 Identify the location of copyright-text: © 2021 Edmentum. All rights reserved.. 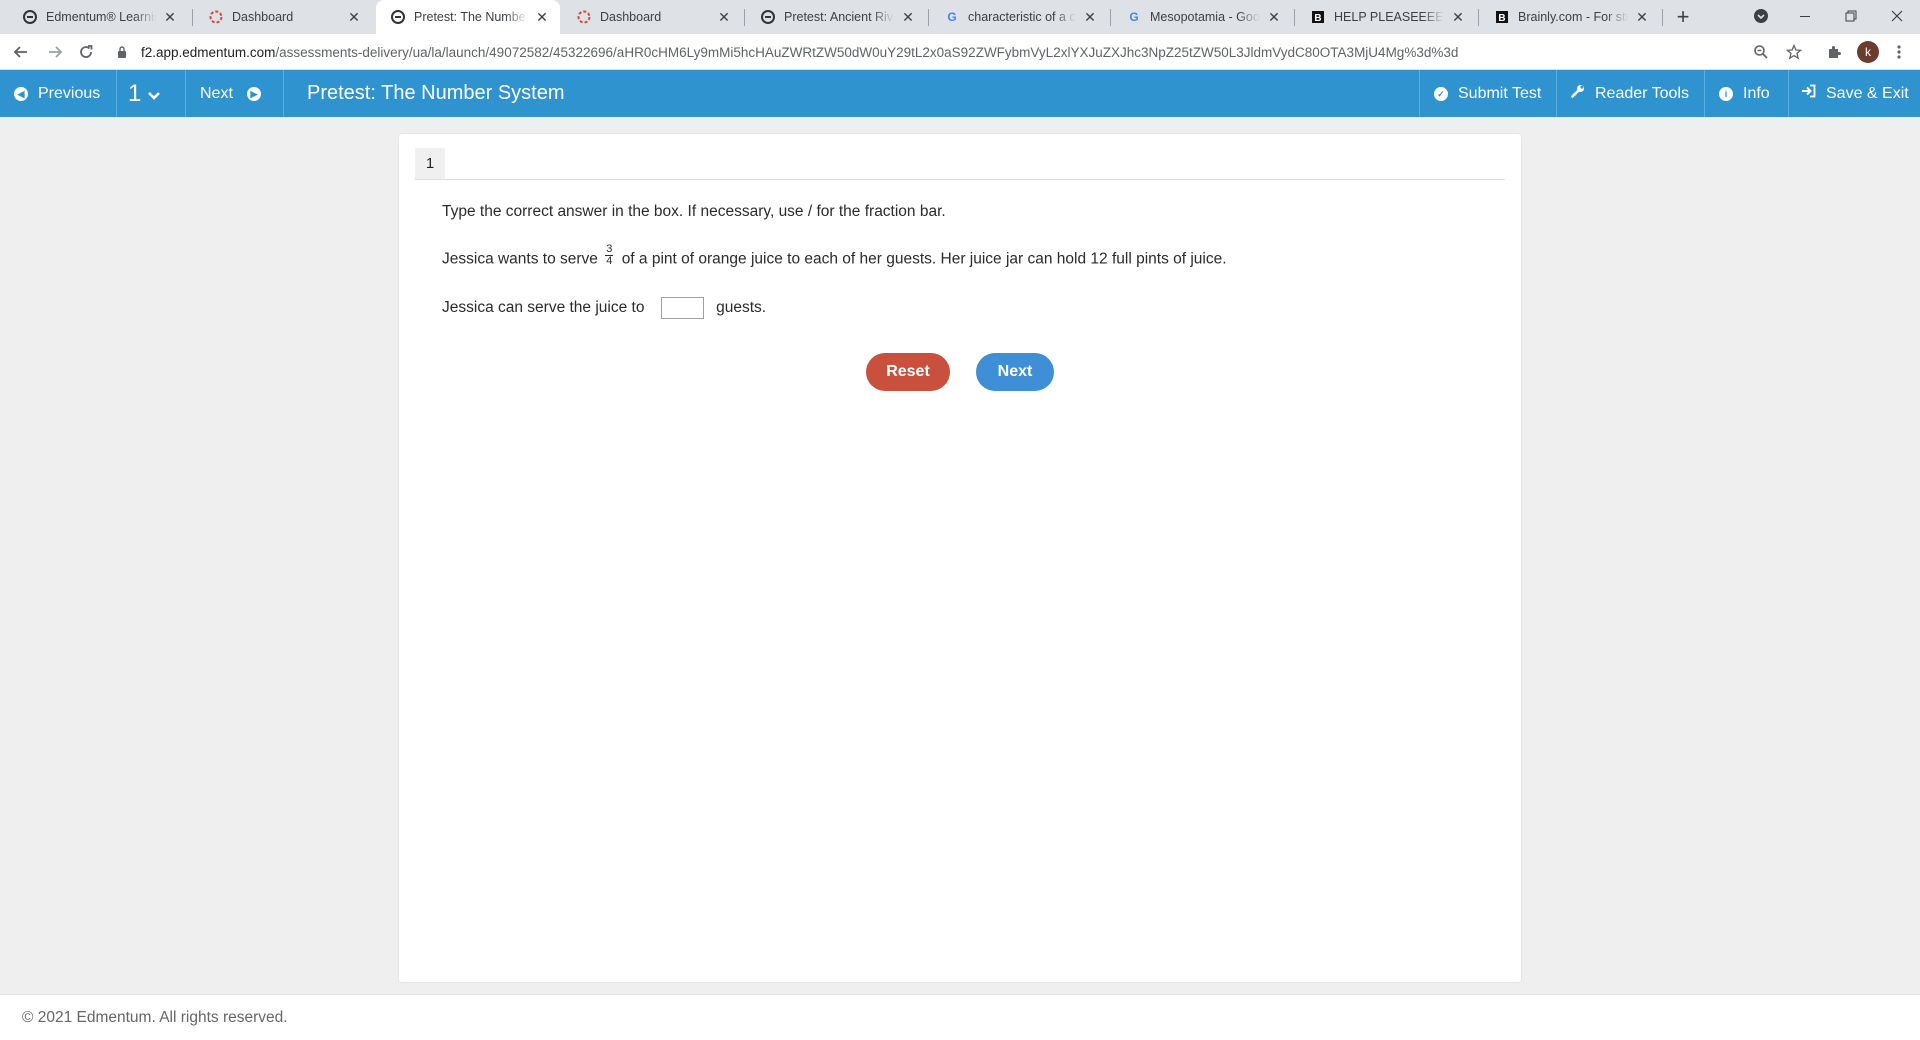
(155, 1017).